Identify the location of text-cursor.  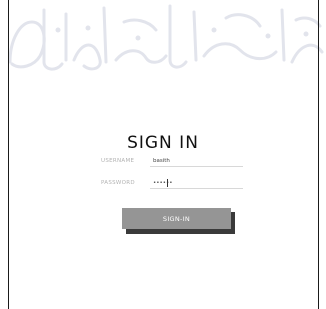
(167, 183).